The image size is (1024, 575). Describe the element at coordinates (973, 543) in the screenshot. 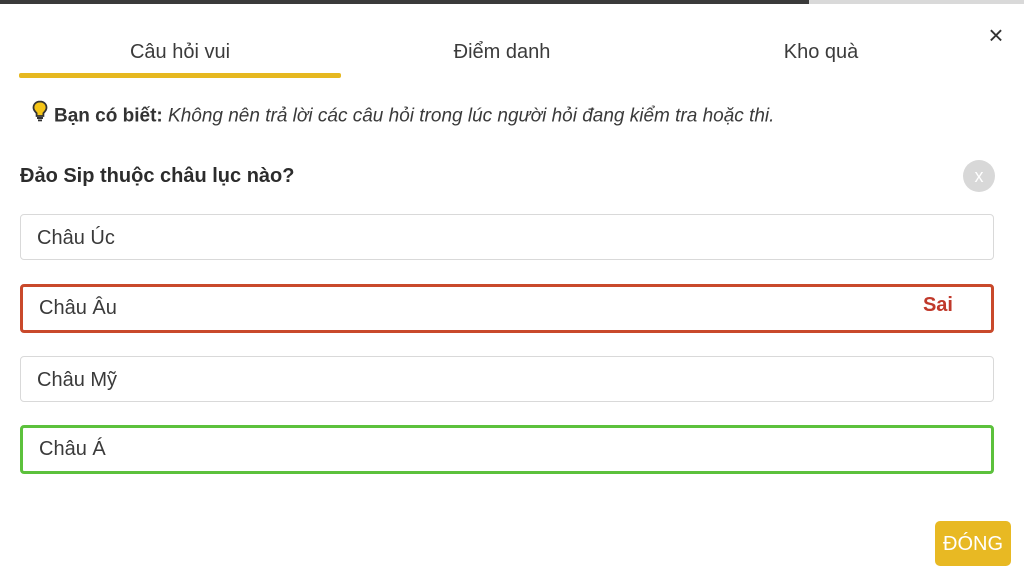

I see `close-button: ĐÓNG` at that location.